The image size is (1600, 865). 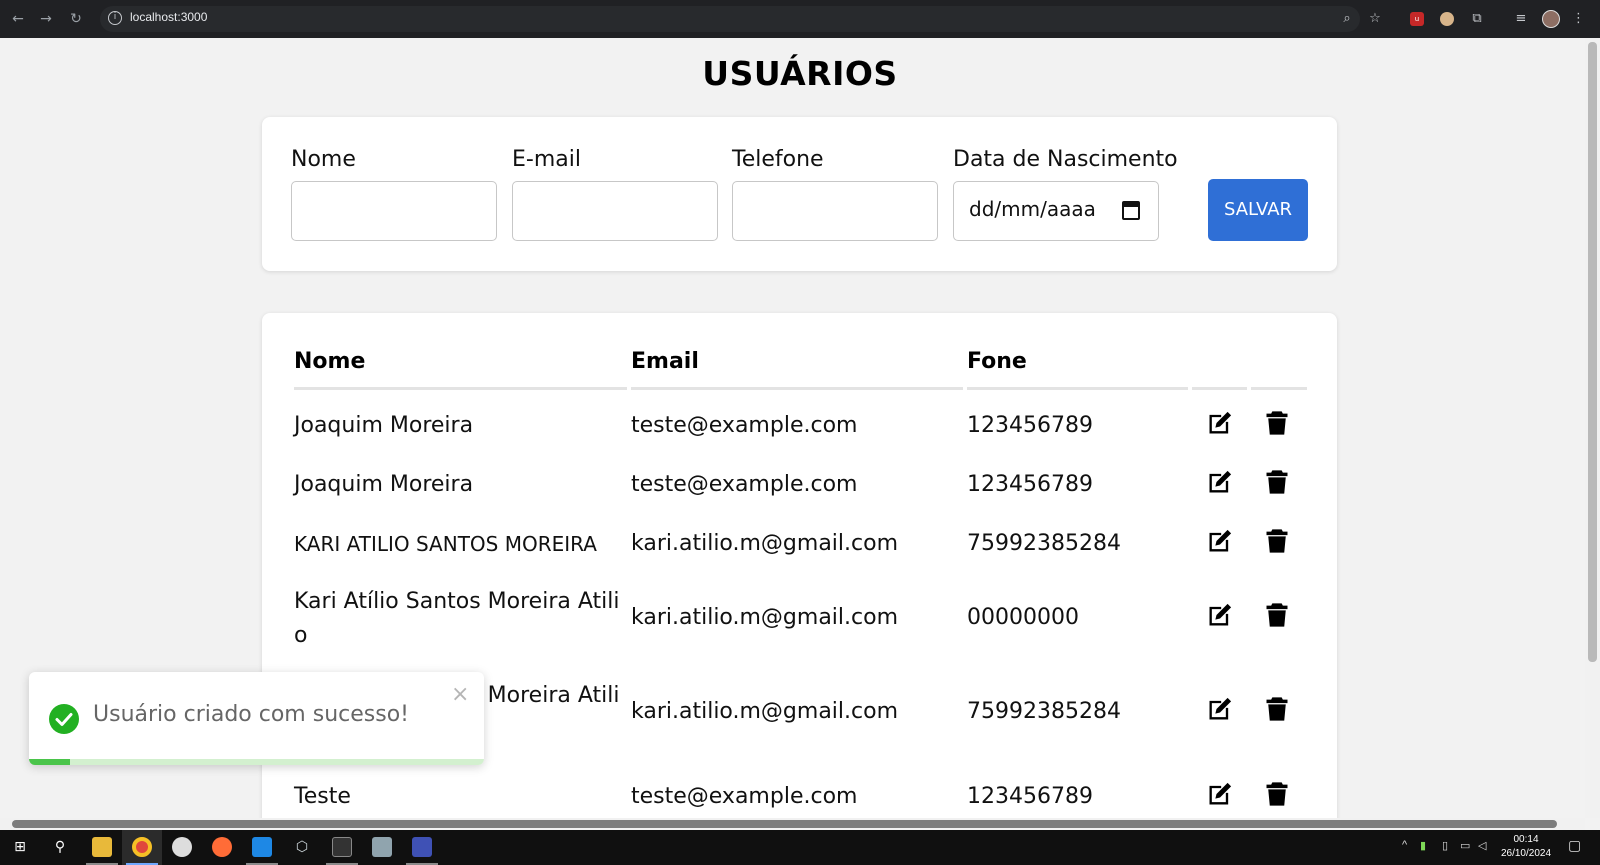 I want to click on workbench-icon, so click(x=422, y=847).